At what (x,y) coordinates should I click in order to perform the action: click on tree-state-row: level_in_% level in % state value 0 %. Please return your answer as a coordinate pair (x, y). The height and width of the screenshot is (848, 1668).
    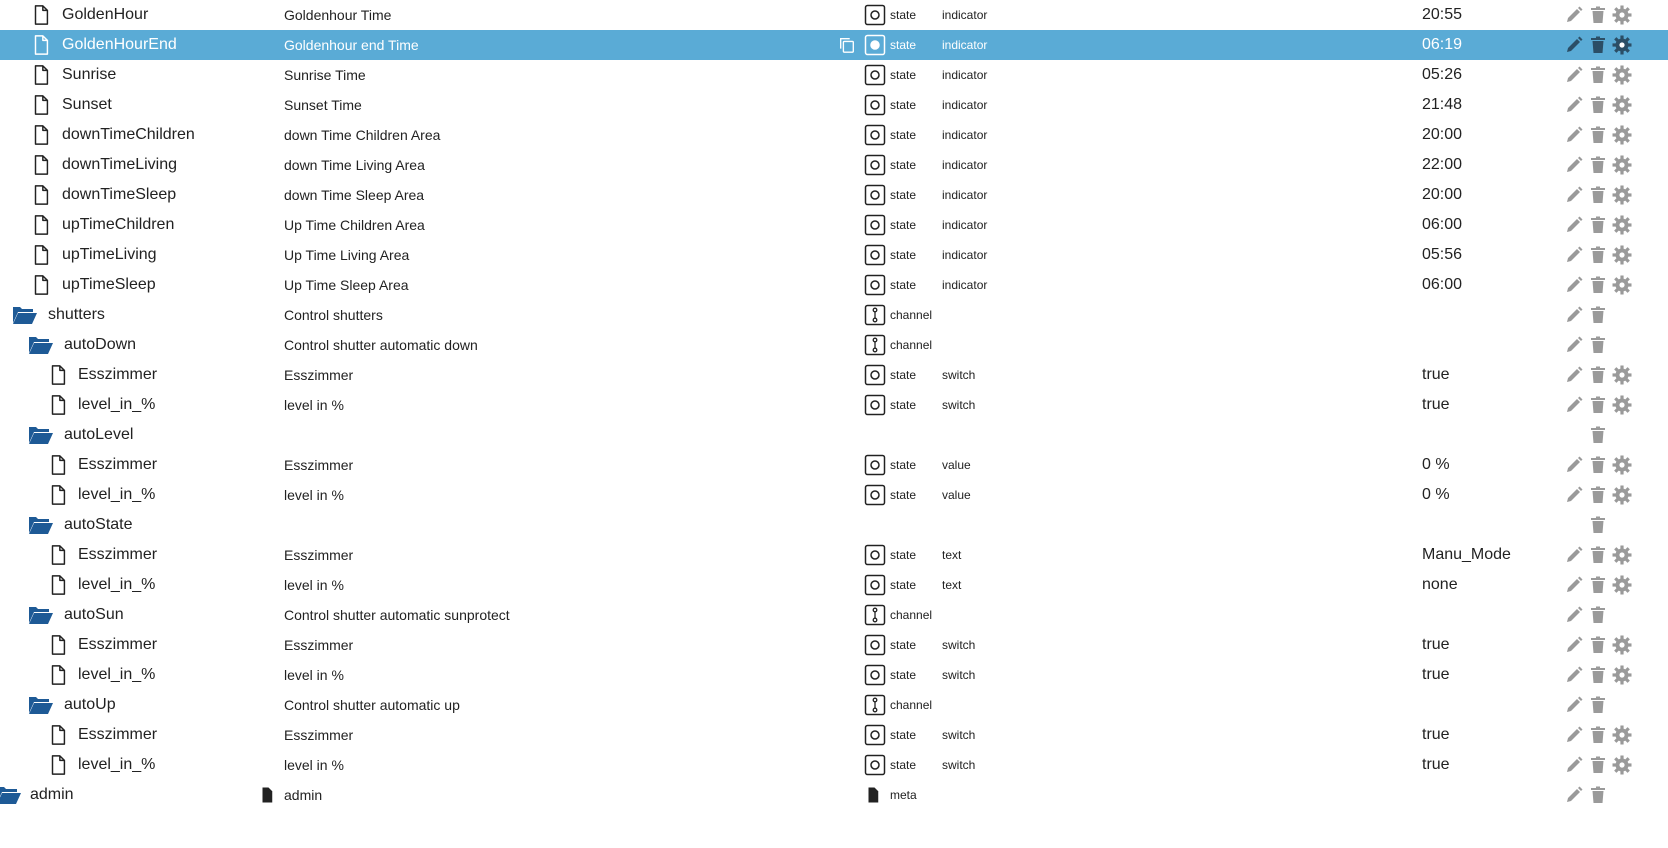
    Looking at the image, I should click on (834, 495).